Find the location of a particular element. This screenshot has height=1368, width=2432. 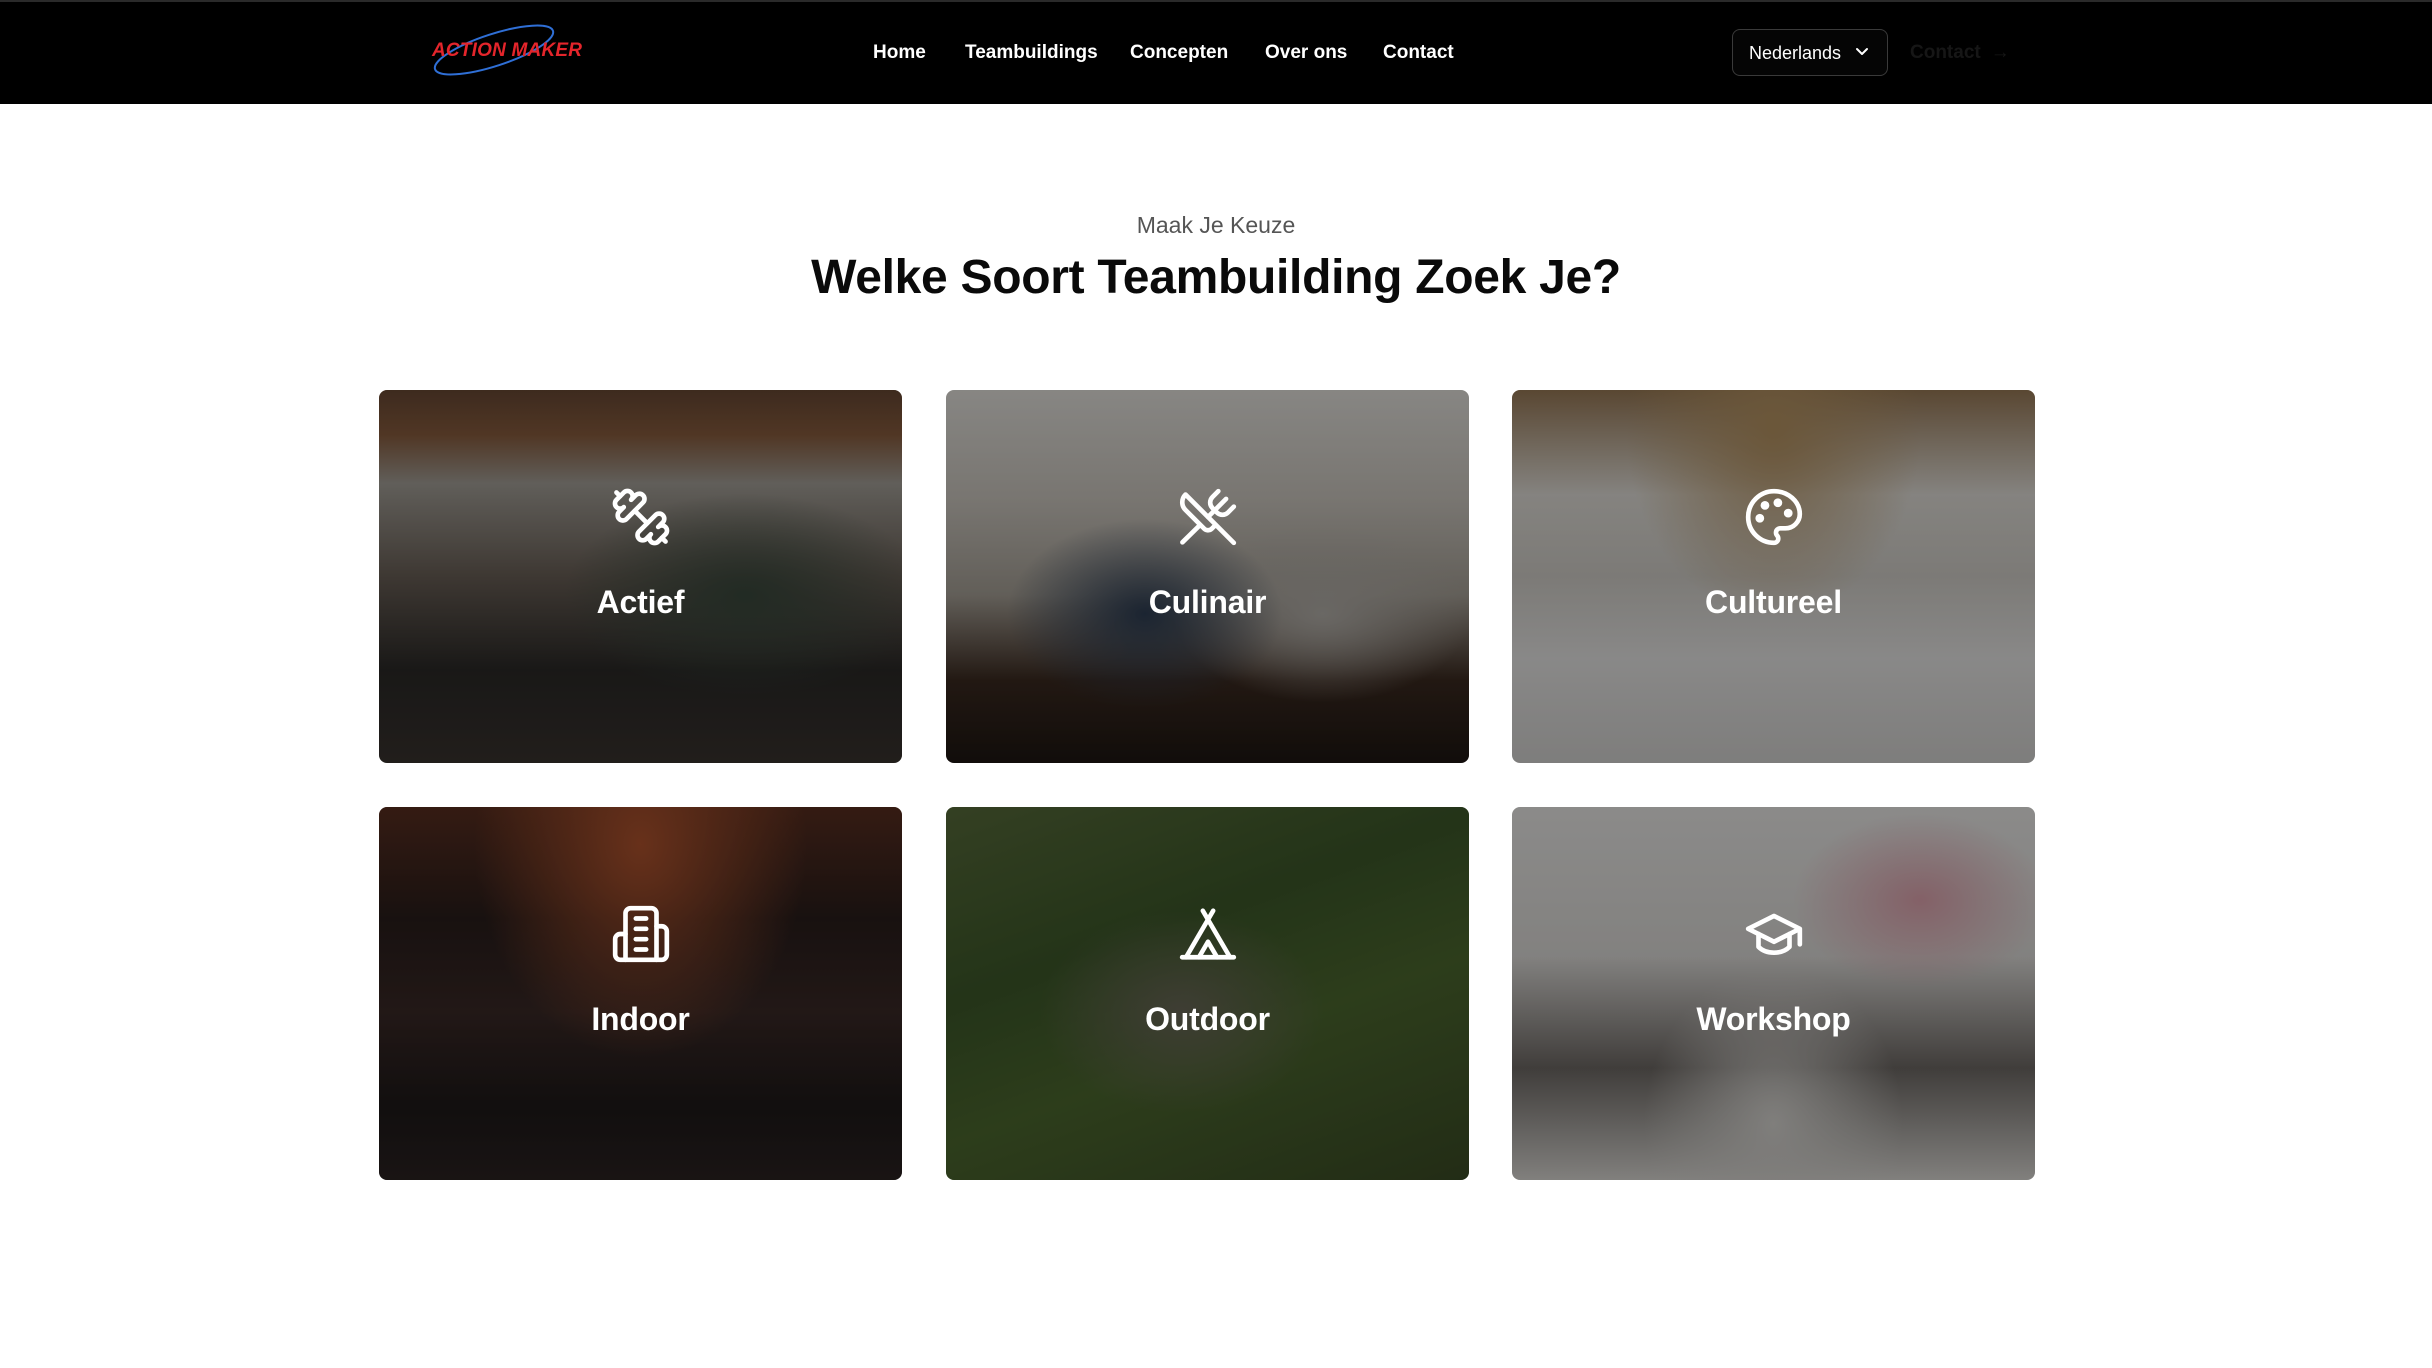

arrow-right-icon: → is located at coordinates (2000, 52).